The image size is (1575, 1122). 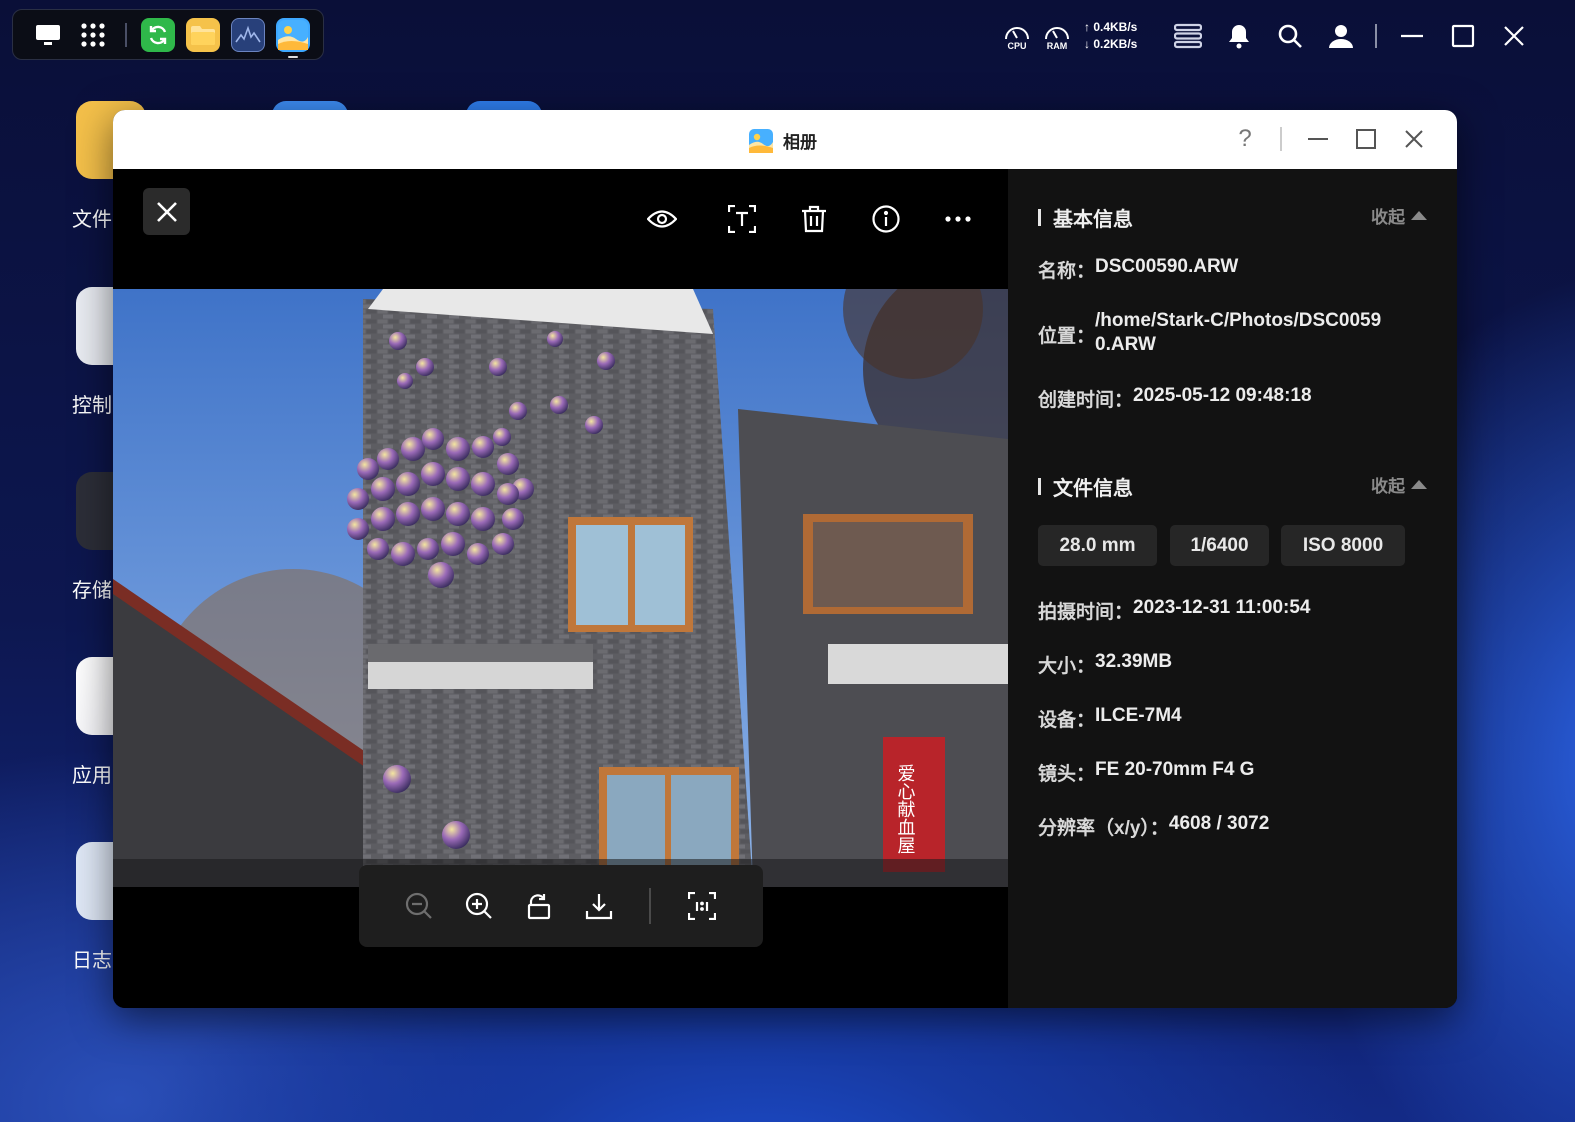 What do you see at coordinates (293, 34) in the screenshot?
I see `photos-icon` at bounding box center [293, 34].